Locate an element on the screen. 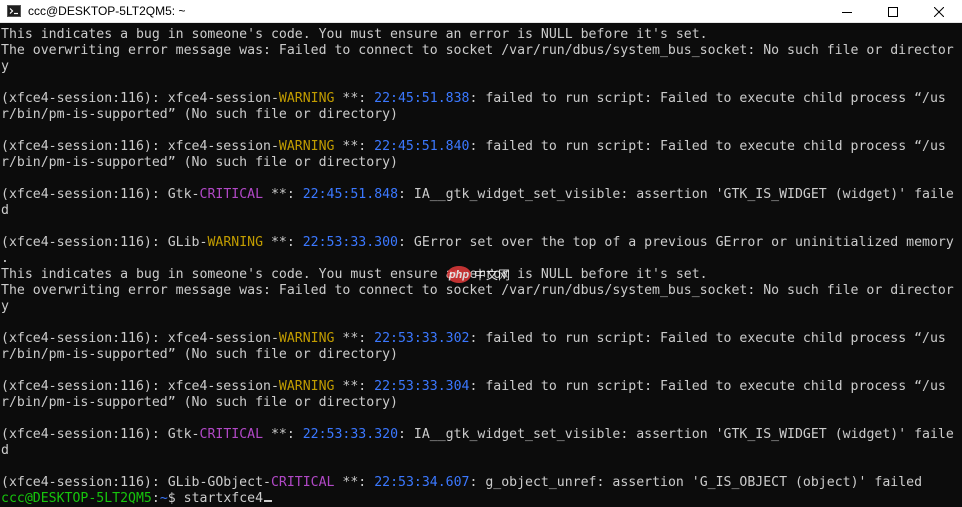 The height and width of the screenshot is (507, 962). watermark-text: 中文网 is located at coordinates (492, 275).